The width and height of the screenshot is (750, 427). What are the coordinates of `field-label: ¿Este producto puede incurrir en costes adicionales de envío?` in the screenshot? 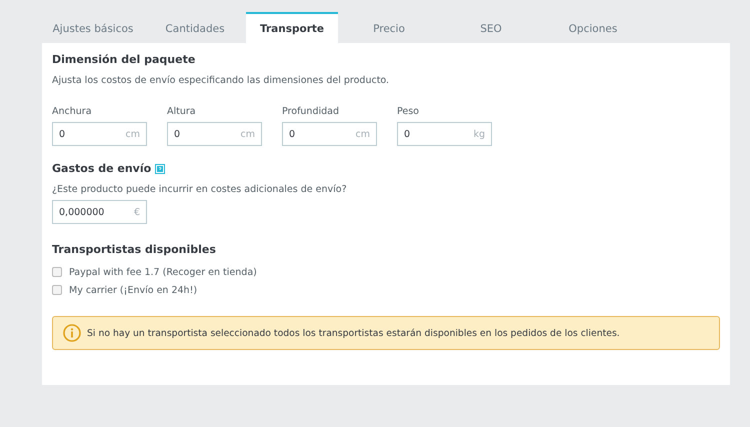 It's located at (200, 189).